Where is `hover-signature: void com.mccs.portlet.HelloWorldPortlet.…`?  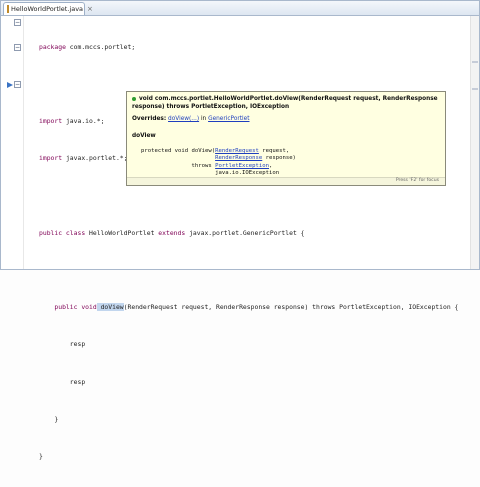
hover-signature: void com.mccs.portlet.HelloWorldPortlet.… is located at coordinates (285, 103).